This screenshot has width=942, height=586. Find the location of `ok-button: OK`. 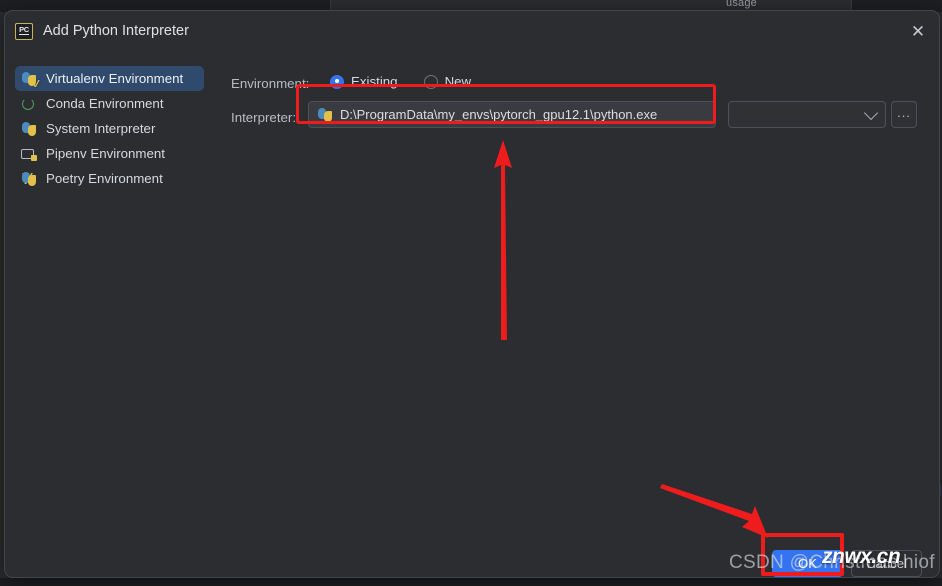

ok-button: OK is located at coordinates (807, 563).